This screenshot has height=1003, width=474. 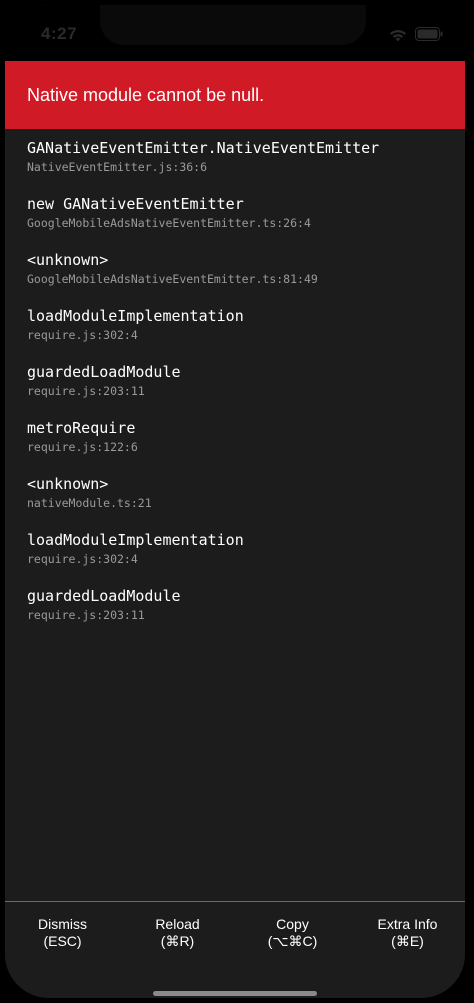 I want to click on status-bar: 4:27, so click(x=235, y=33).